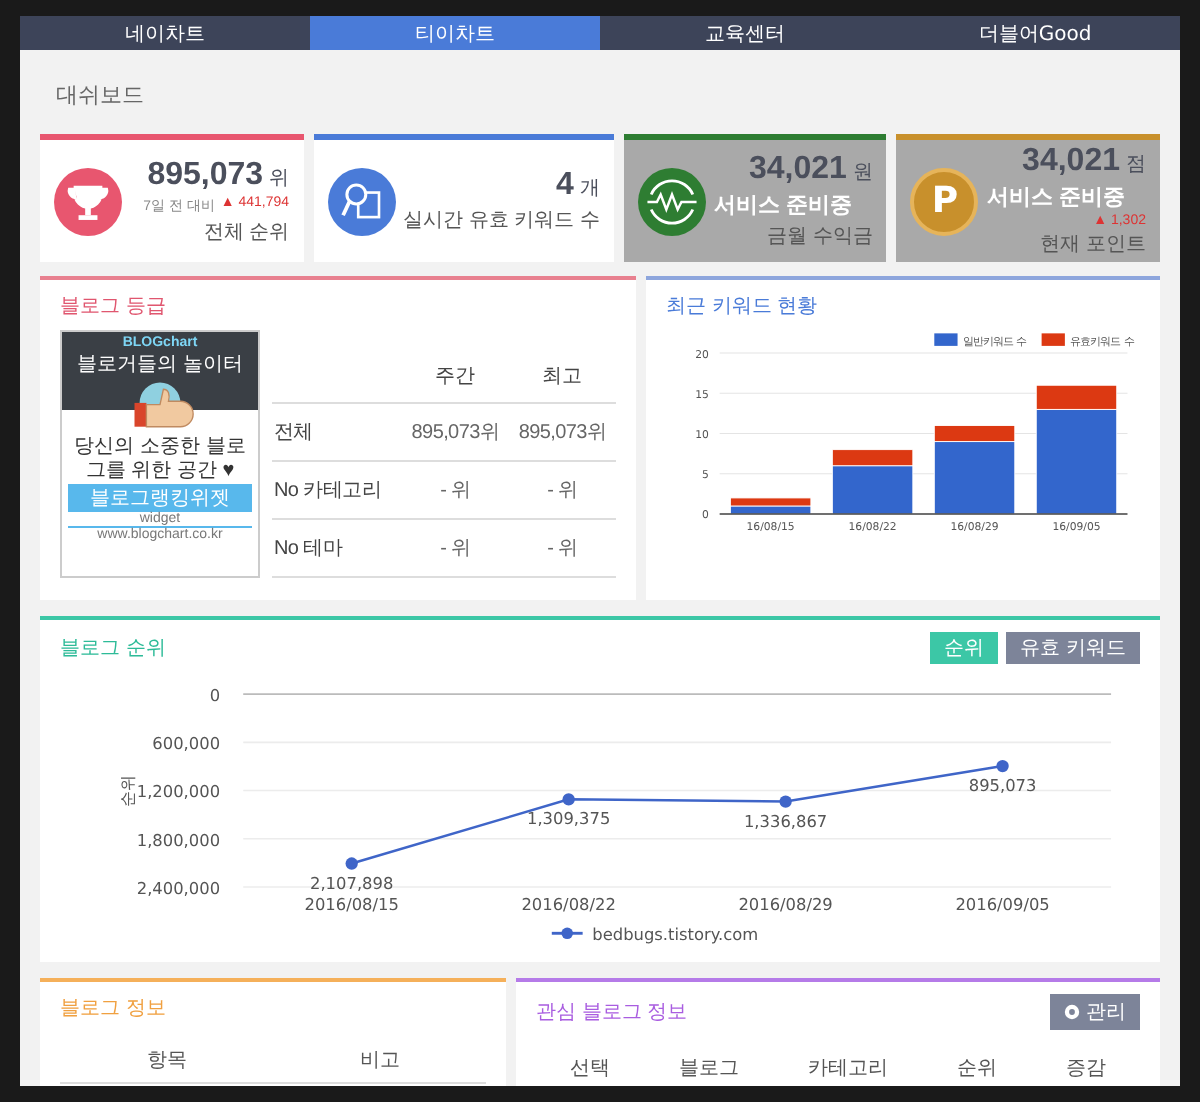 This screenshot has height=1102, width=1200. Describe the element at coordinates (361, 201) in the screenshot. I see `magnifier-document-icon` at that location.